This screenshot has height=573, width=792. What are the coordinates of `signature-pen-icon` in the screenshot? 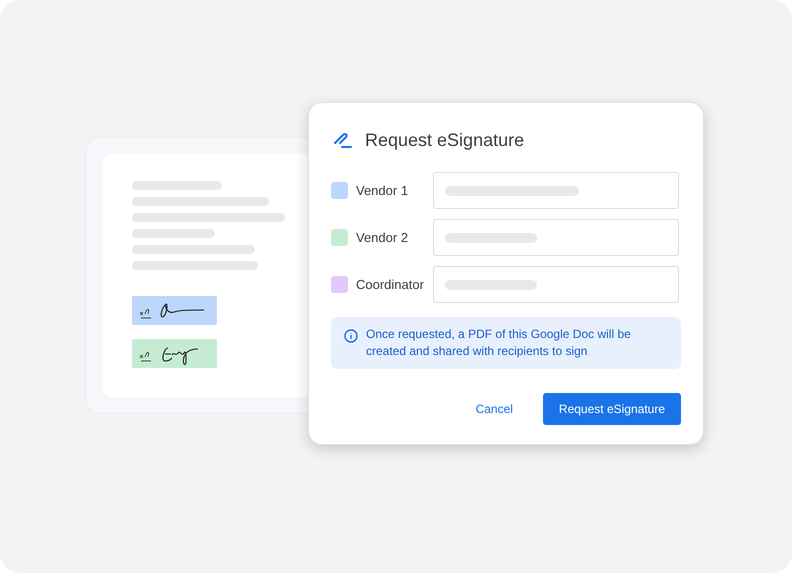 It's located at (343, 141).